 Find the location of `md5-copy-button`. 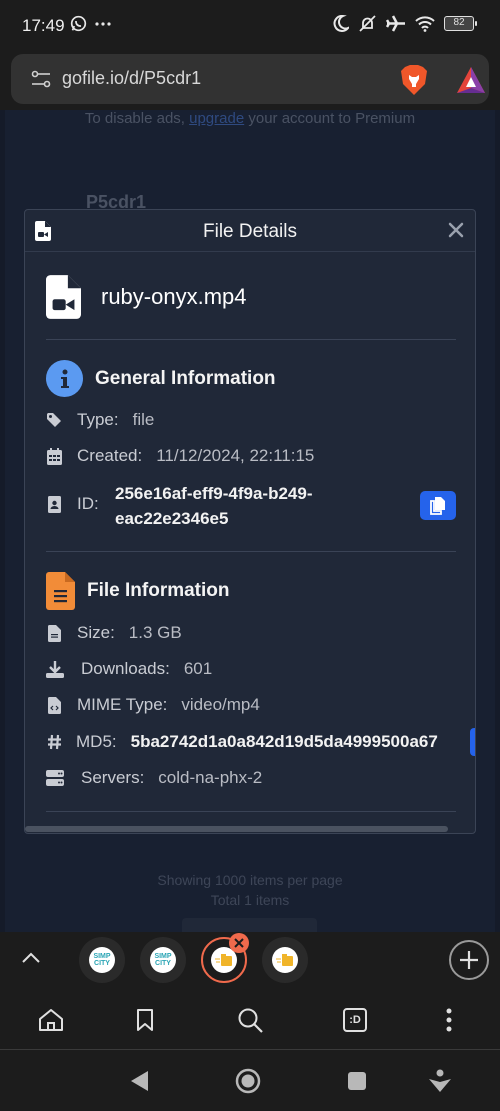

md5-copy-button is located at coordinates (472, 742).